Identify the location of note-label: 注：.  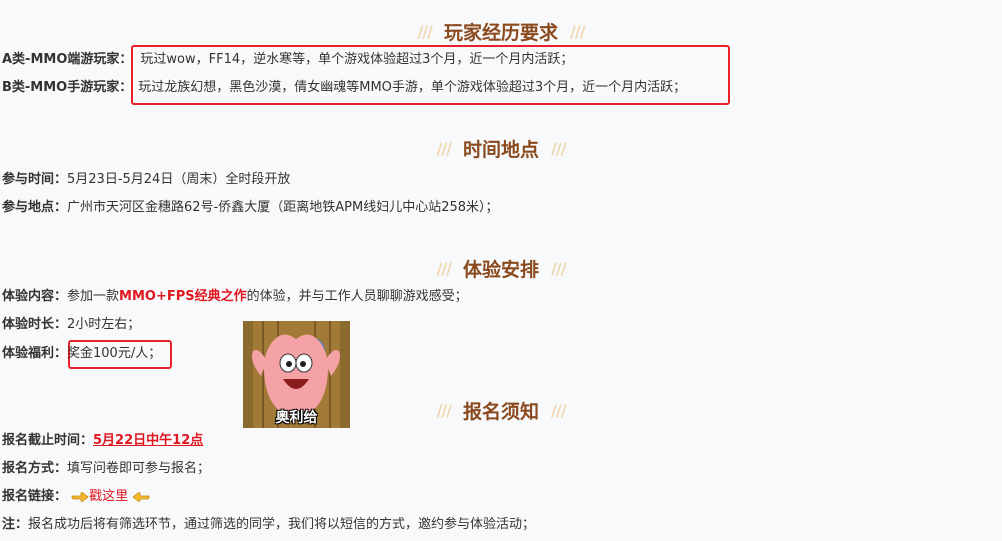
(15, 524).